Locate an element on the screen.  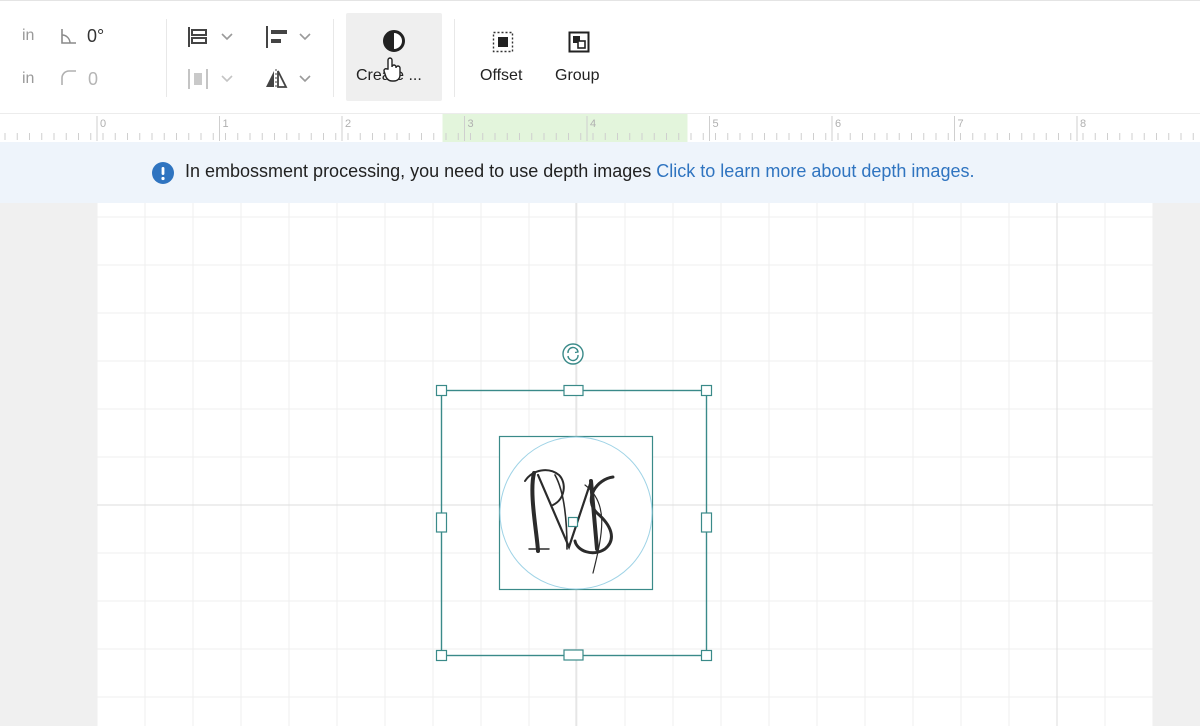
distribute-dropdown is located at coordinates (212, 79).